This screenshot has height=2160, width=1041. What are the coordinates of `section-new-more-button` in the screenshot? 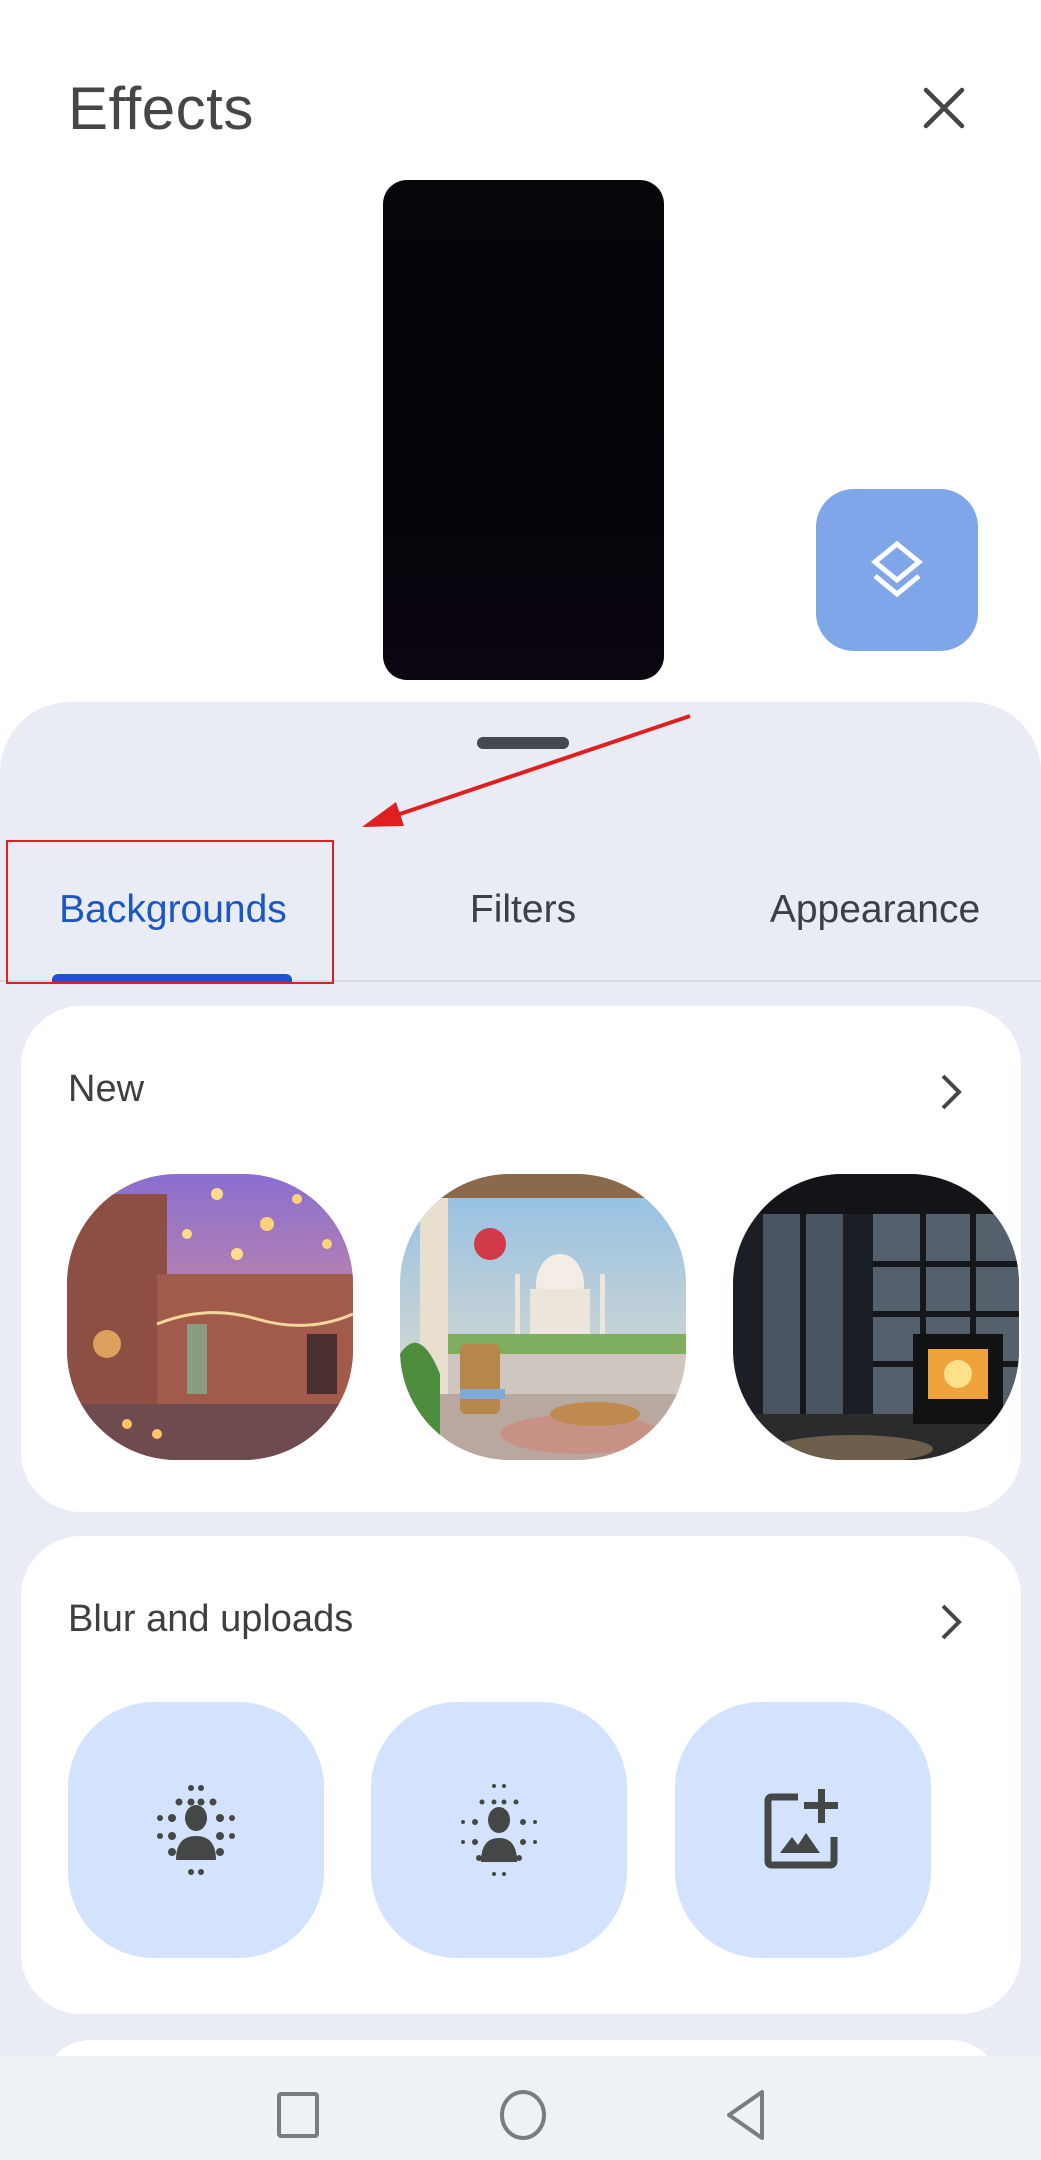 It's located at (951, 1092).